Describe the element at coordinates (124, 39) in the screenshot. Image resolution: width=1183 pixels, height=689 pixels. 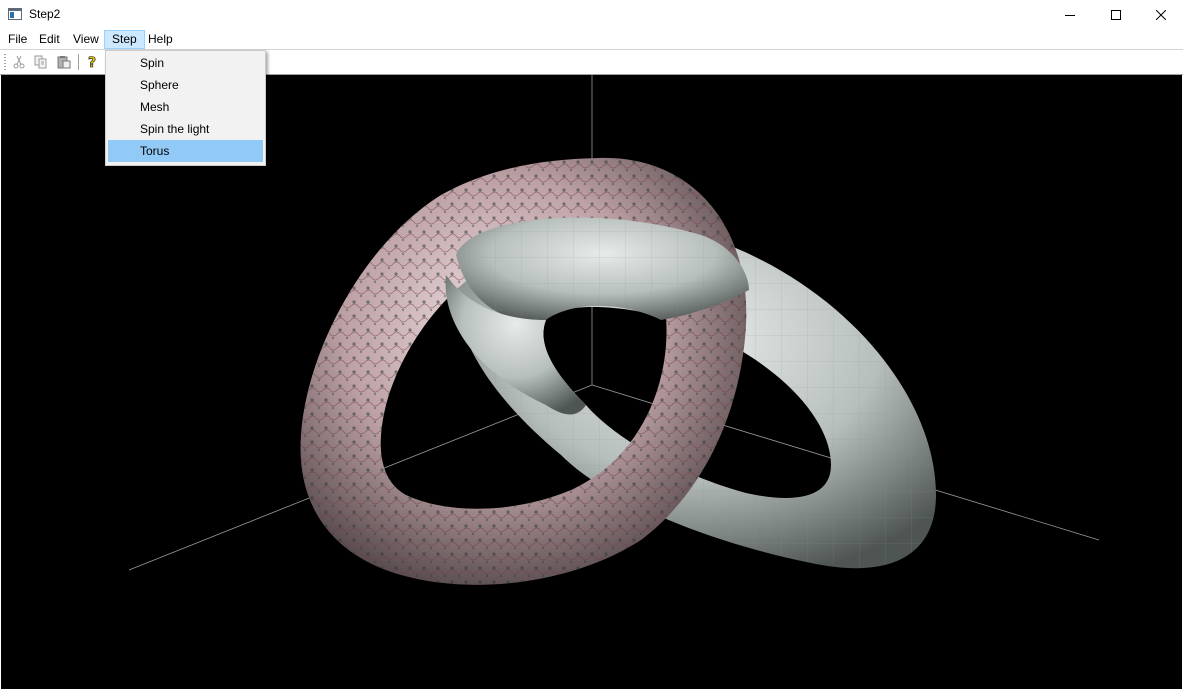
I see `menu-step: Step` at that location.